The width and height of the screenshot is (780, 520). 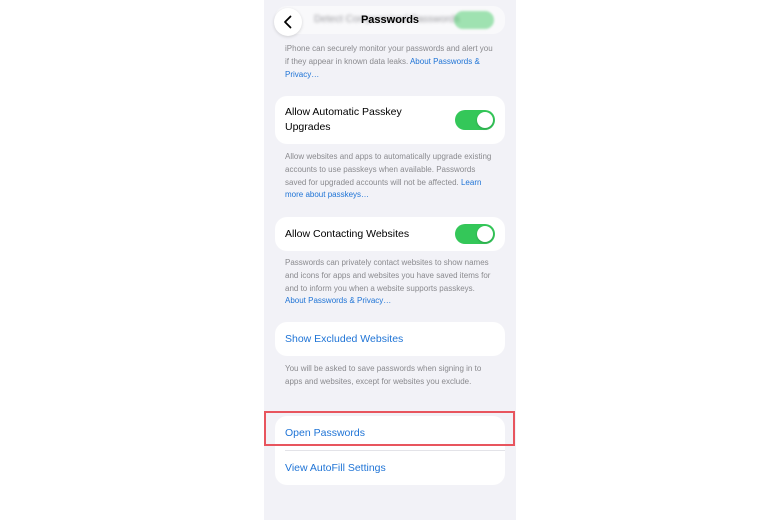 What do you see at coordinates (343, 119) in the screenshot?
I see `passkey-upgrades-label: Allow Automatic Passkey Upgrades` at bounding box center [343, 119].